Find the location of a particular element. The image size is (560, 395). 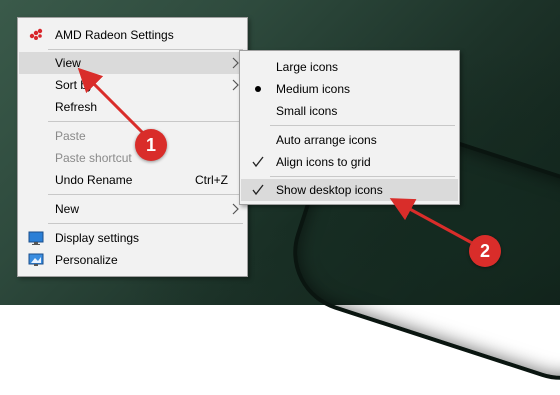

menu-label: Display settings is located at coordinates (97, 238).